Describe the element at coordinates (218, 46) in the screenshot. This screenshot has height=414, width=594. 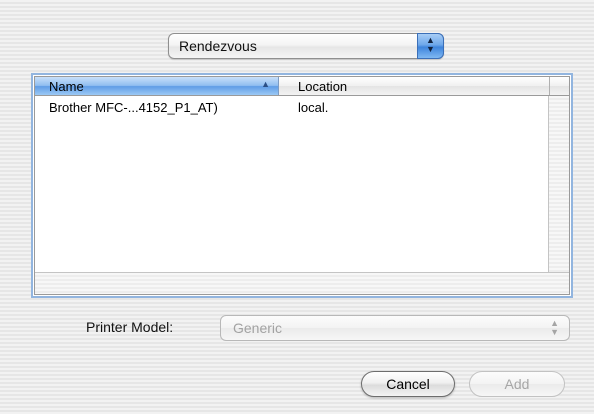
I see `connection-type-value: Rendezvous` at that location.